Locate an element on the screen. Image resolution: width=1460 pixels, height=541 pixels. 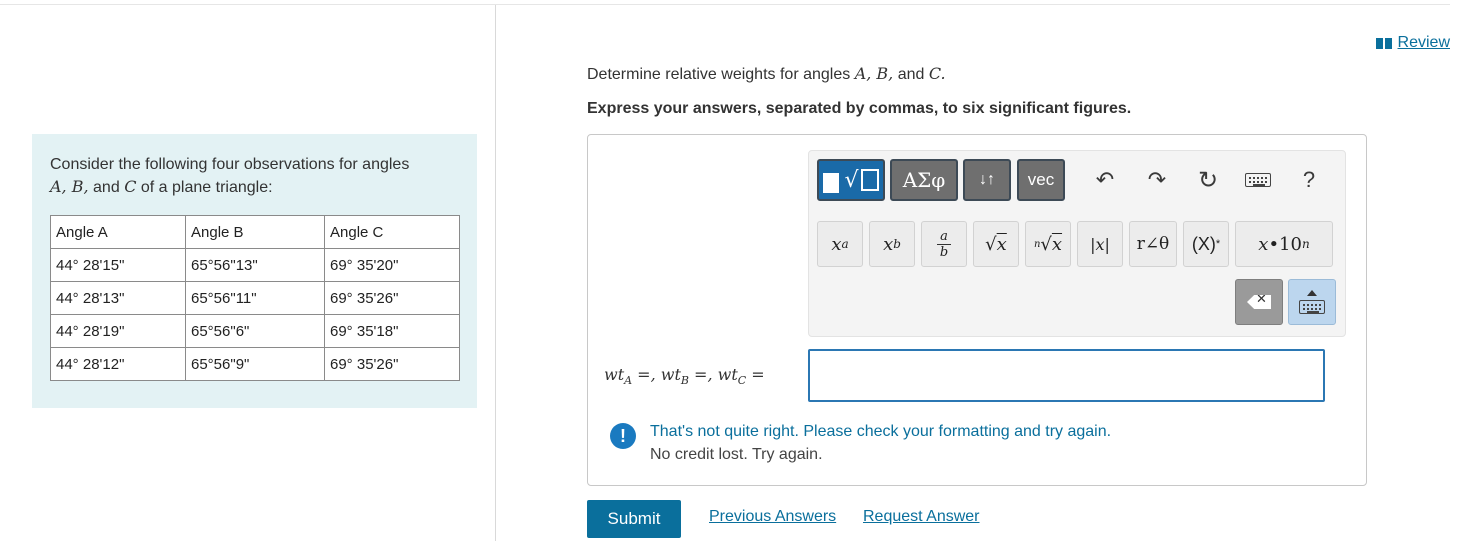
table-row: 44° 28'15" 65°56"13" 69° 35'20" is located at coordinates (255, 265).